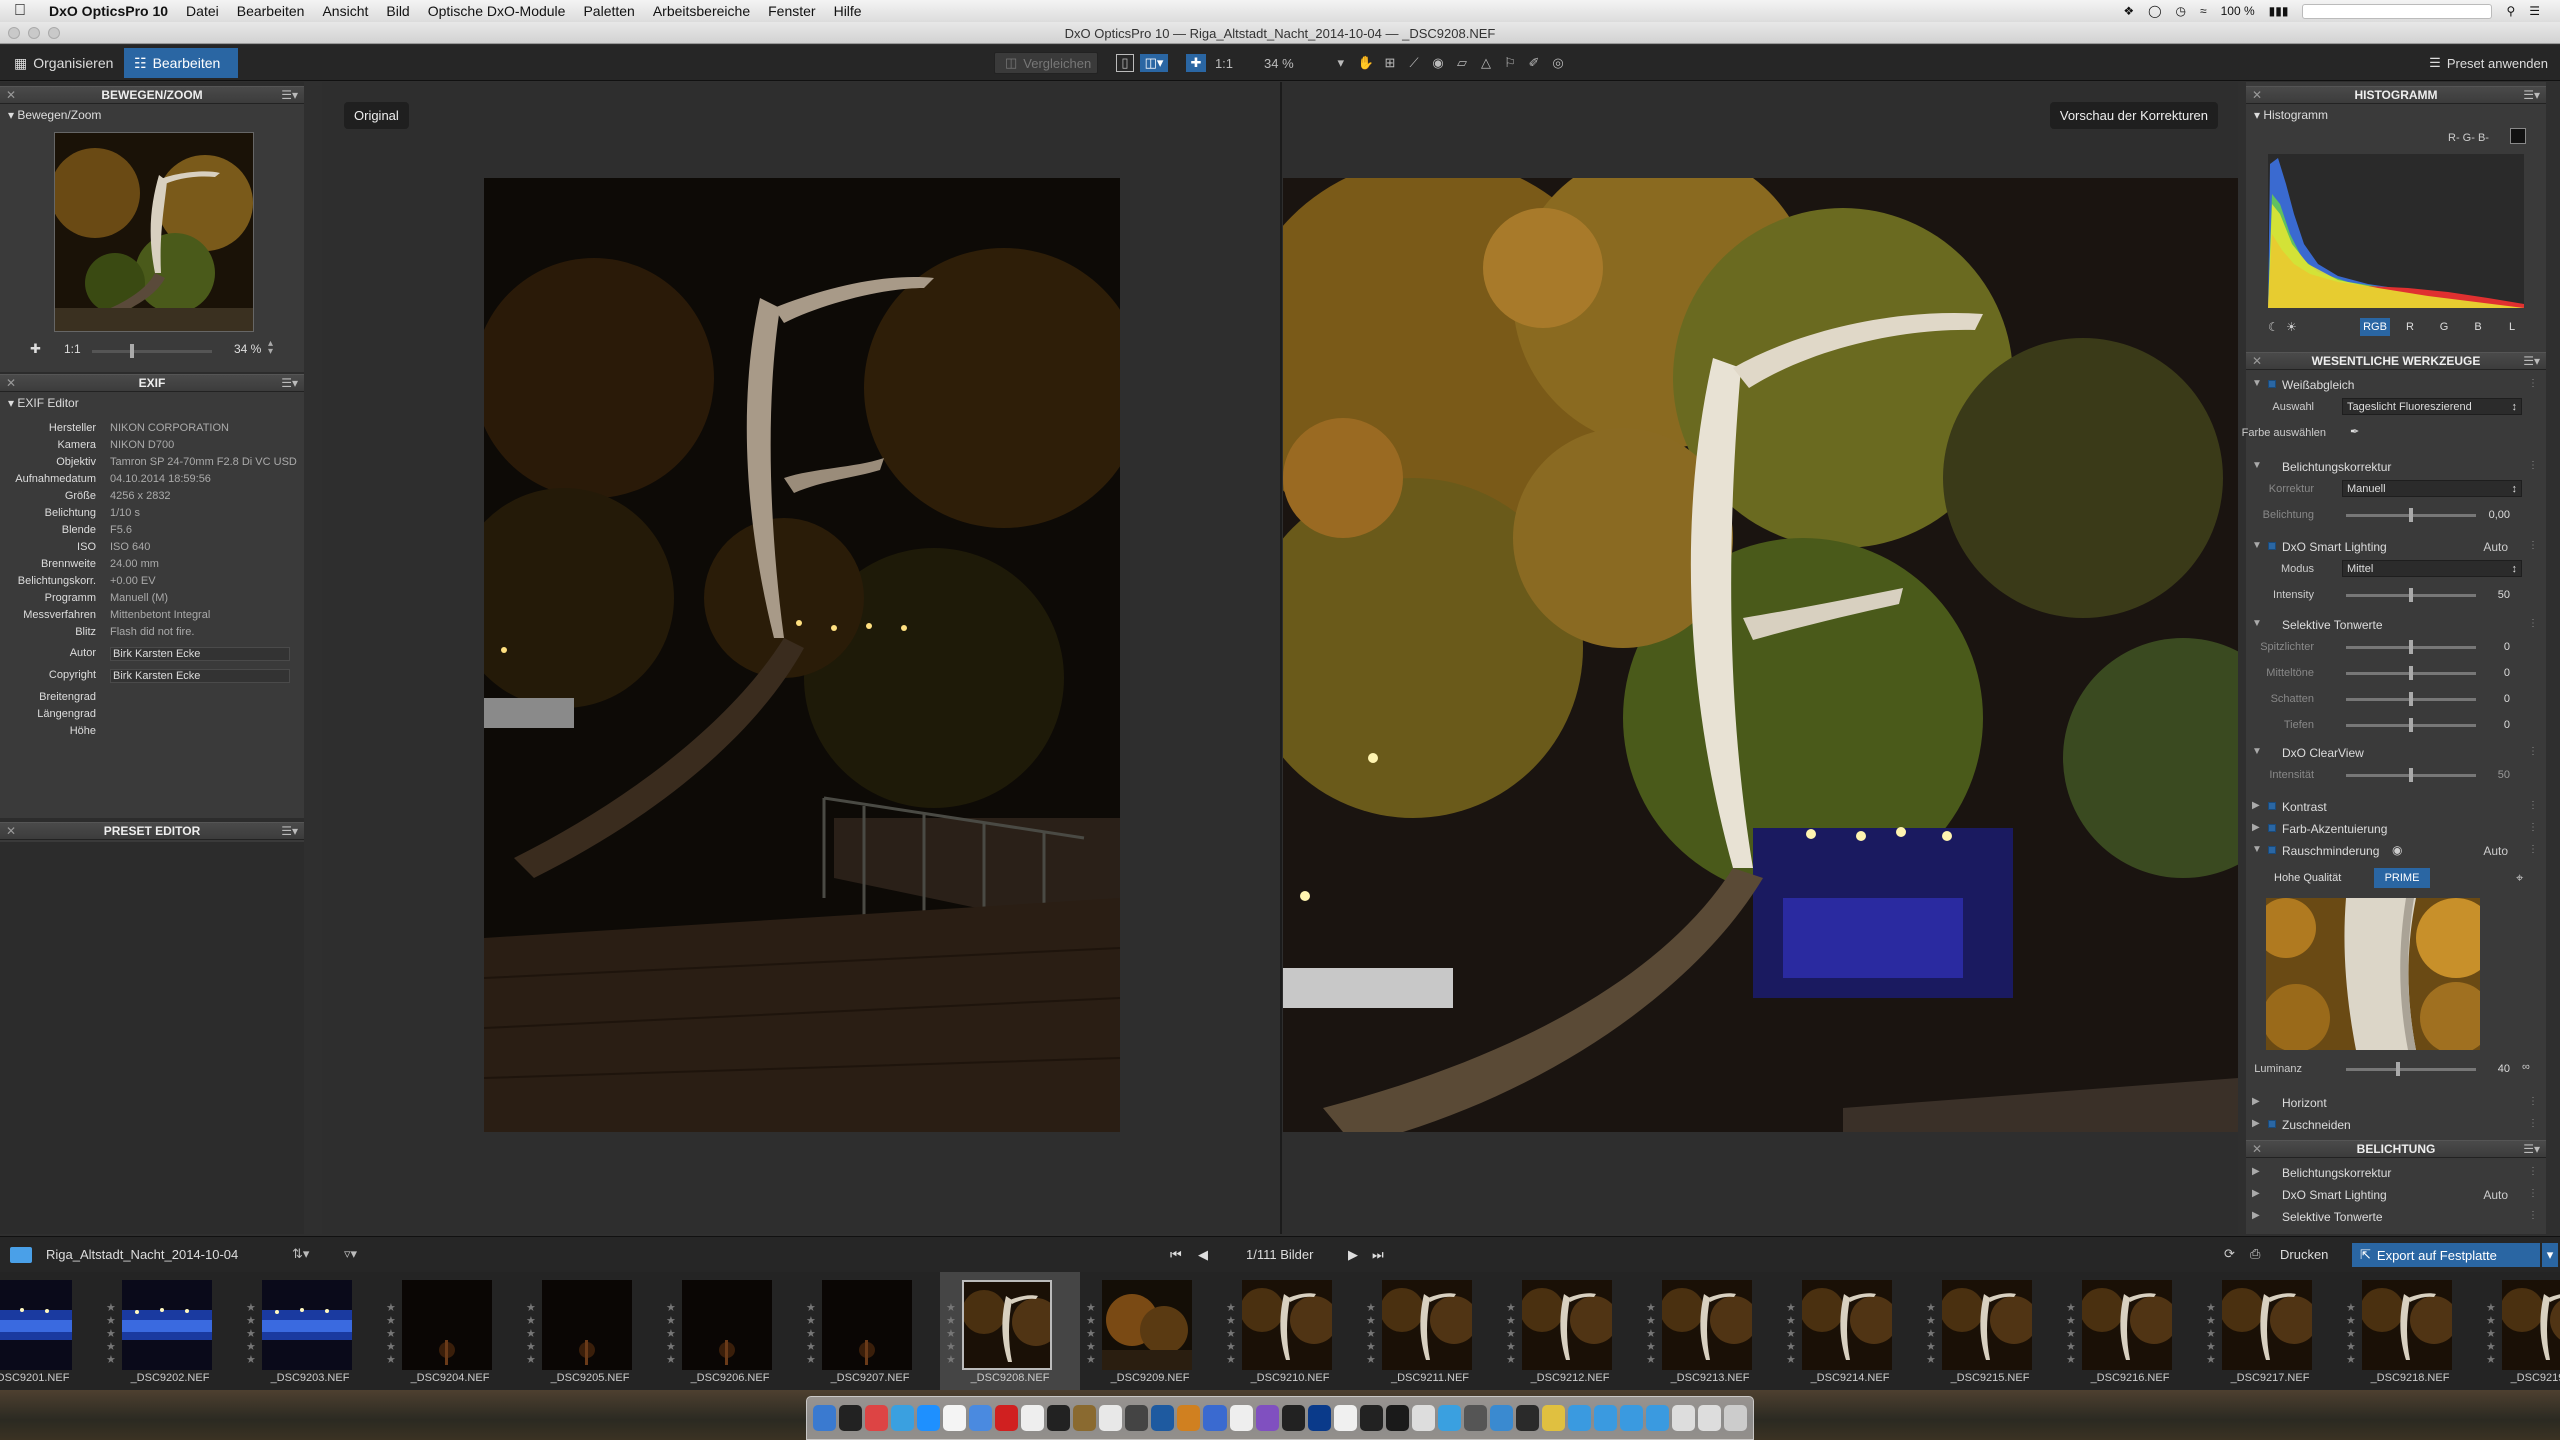 The image size is (2560, 1440). Describe the element at coordinates (2181, 11) in the screenshot. I see `status-icon-clock: ◷` at that location.